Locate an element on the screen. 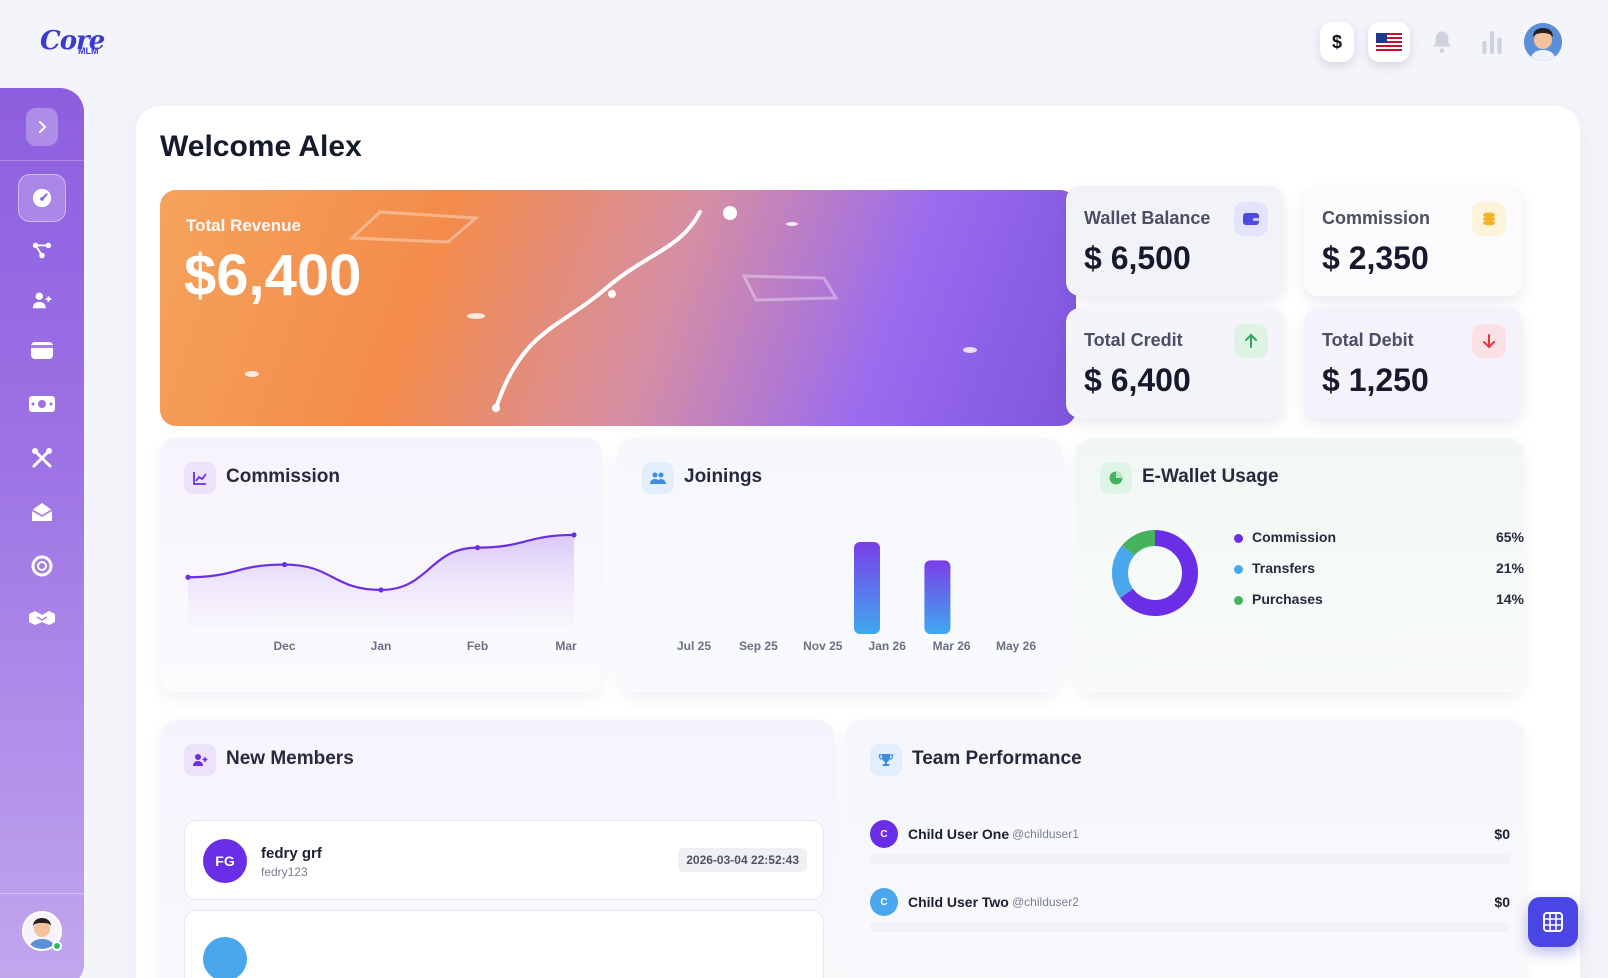  sidebar-item-add-user is located at coordinates (42, 300).